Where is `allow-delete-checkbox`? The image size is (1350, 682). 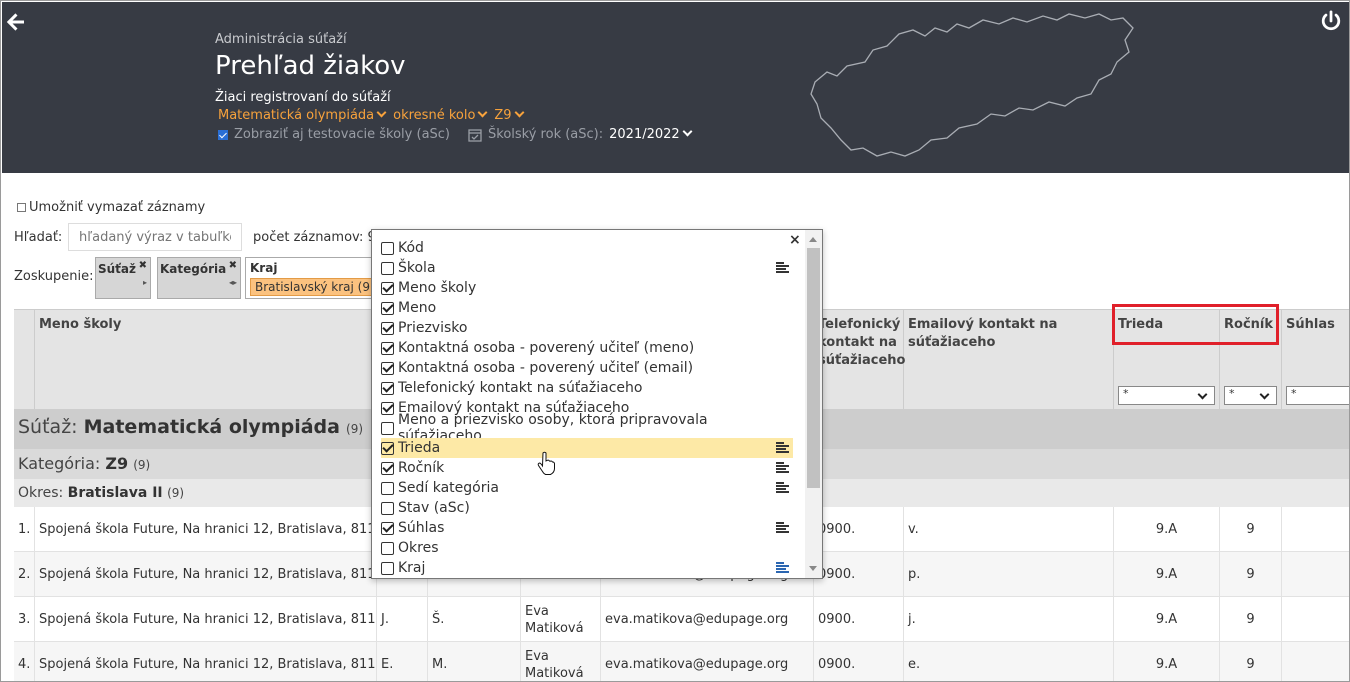 allow-delete-checkbox is located at coordinates (21, 207).